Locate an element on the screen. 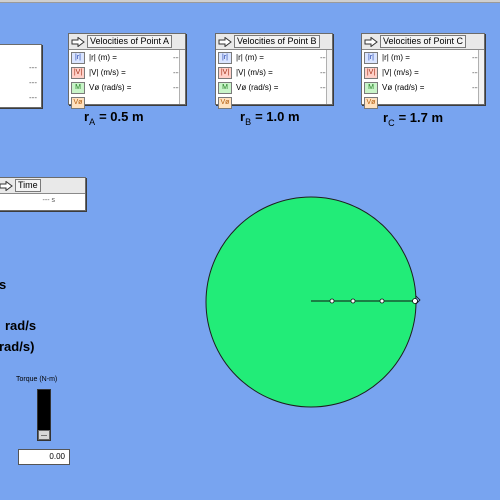 The image size is (500, 500). panel-title: Velocities of Point A is located at coordinates (130, 41).